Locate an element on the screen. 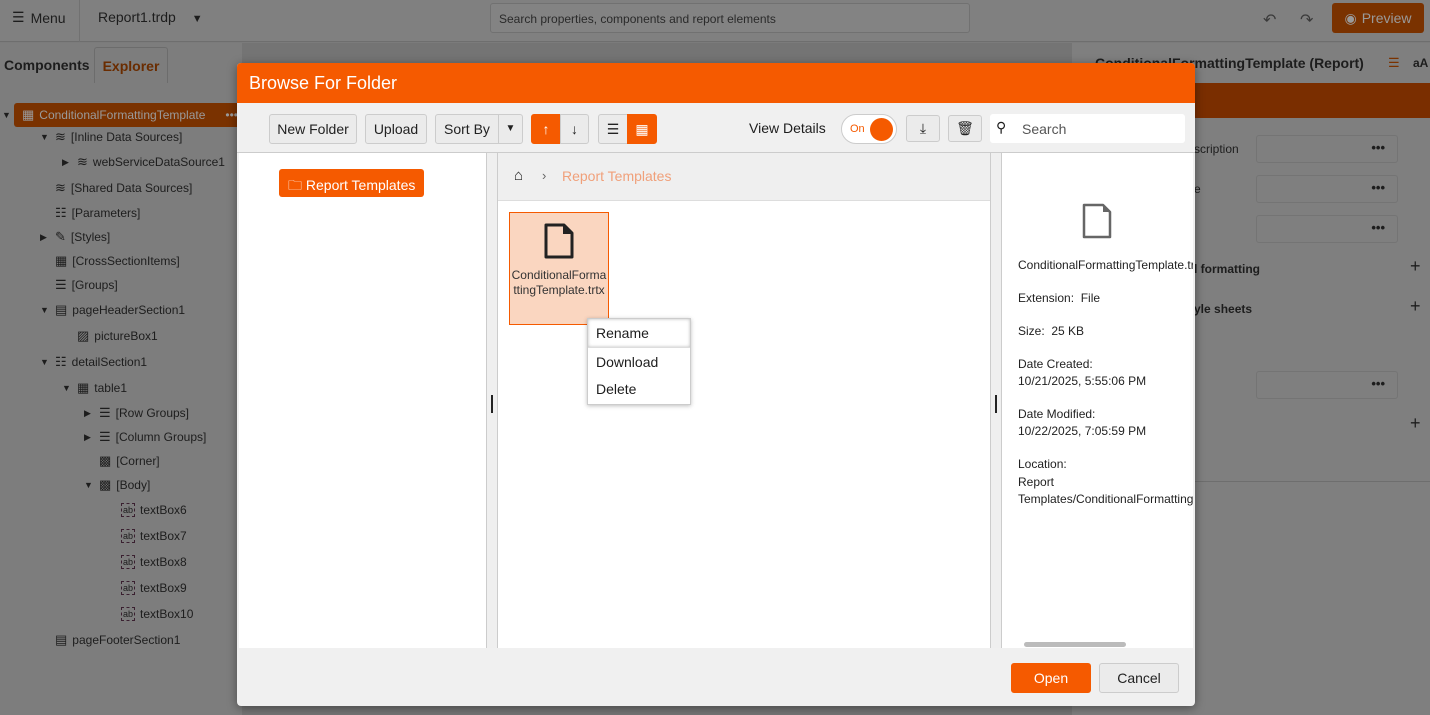 The height and width of the screenshot is (715, 1430). file-item: ConditionalFormattingTemplate.trtx is located at coordinates (559, 268).